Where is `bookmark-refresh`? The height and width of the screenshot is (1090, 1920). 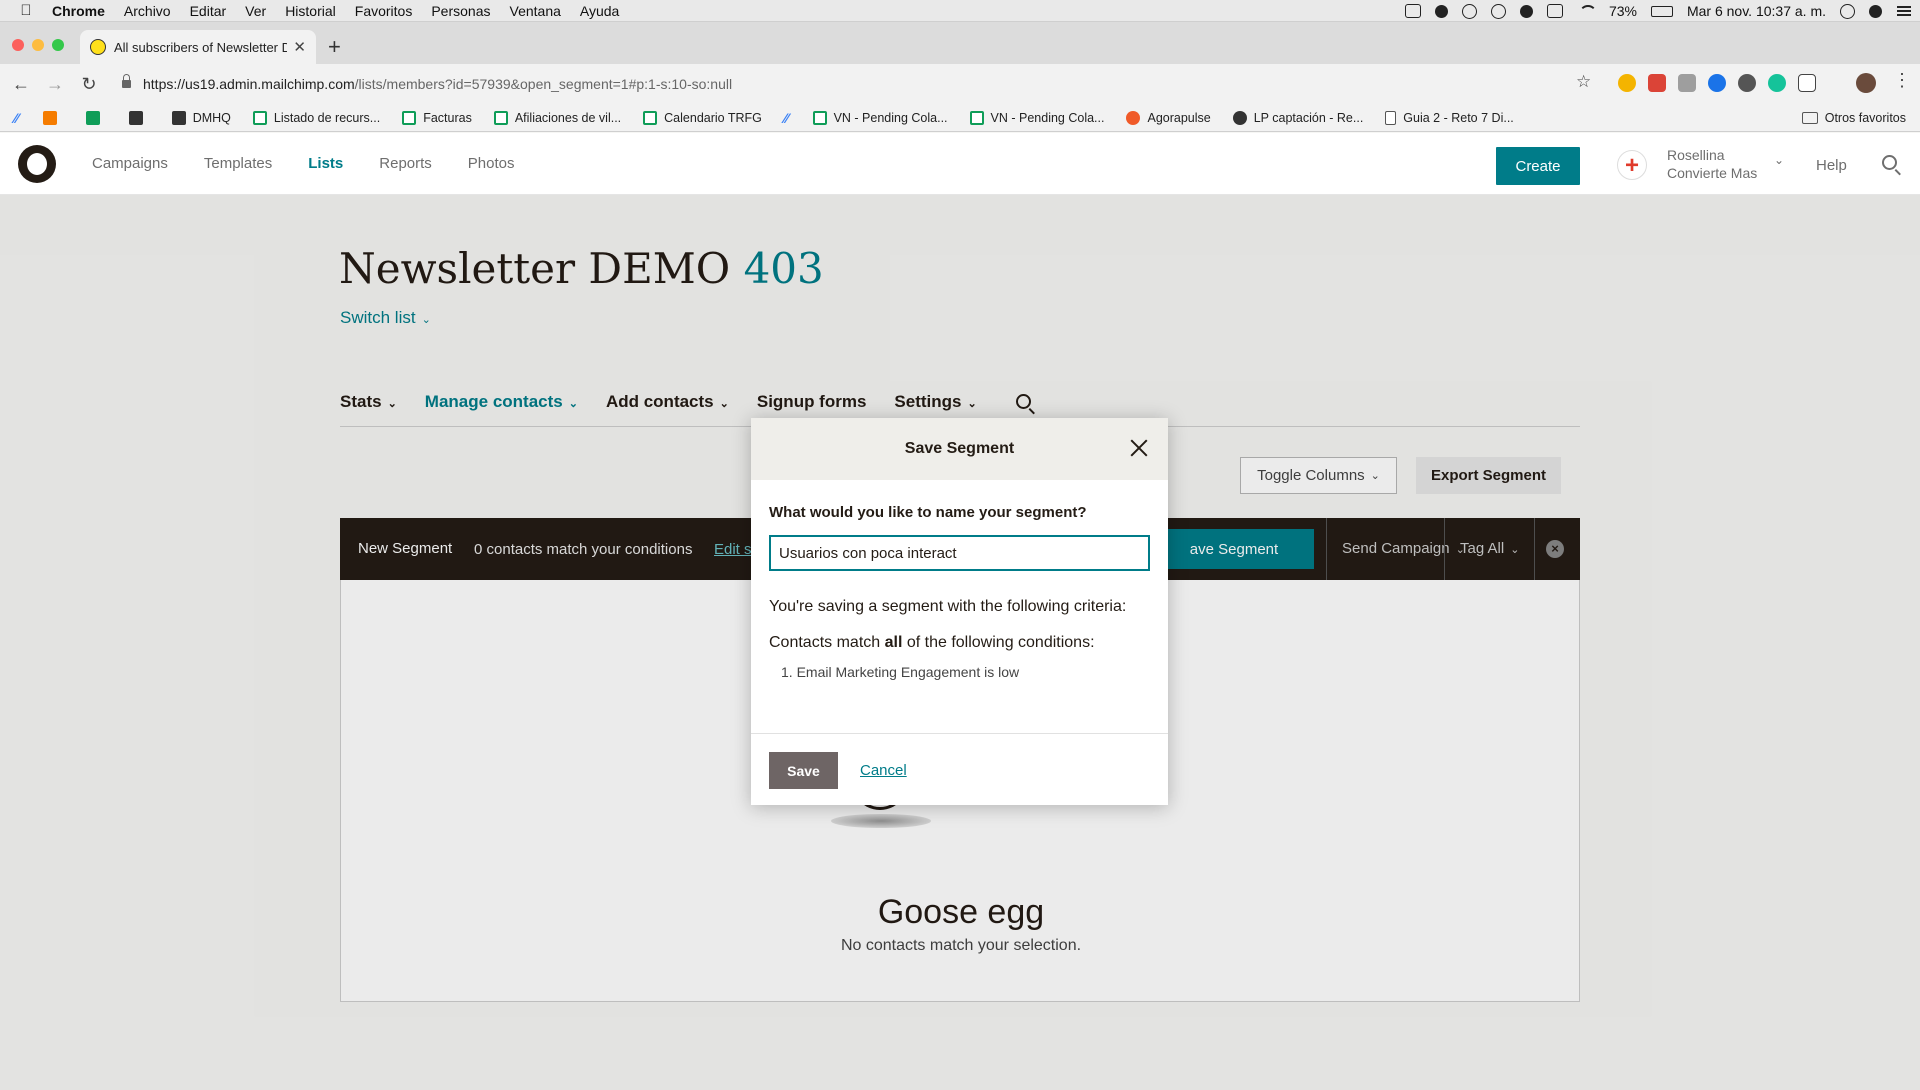 bookmark-refresh is located at coordinates (96, 117).